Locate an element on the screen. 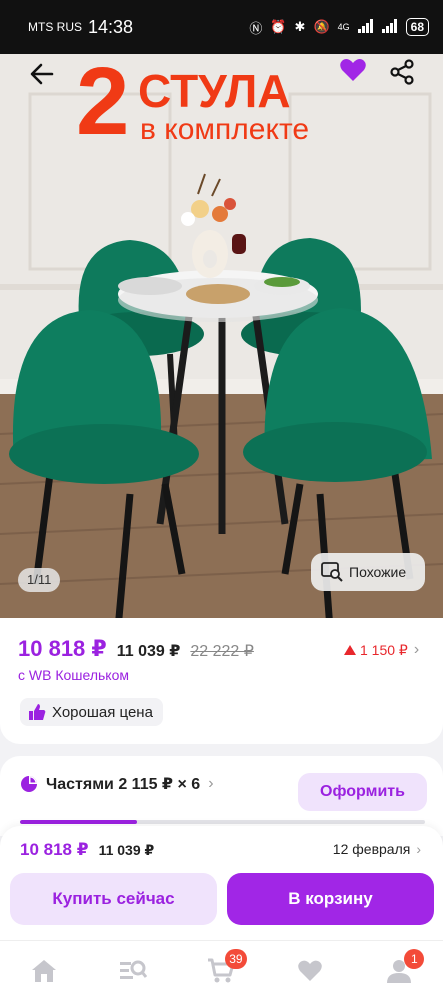 This screenshot has height=1000, width=443. good-price-badge: Хорошая цена is located at coordinates (91, 712).